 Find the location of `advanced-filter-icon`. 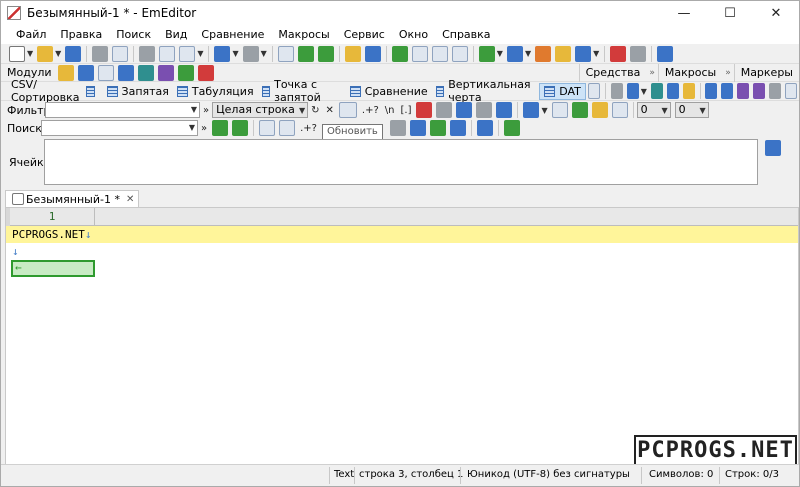

advanced-filter-icon is located at coordinates (559, 110).